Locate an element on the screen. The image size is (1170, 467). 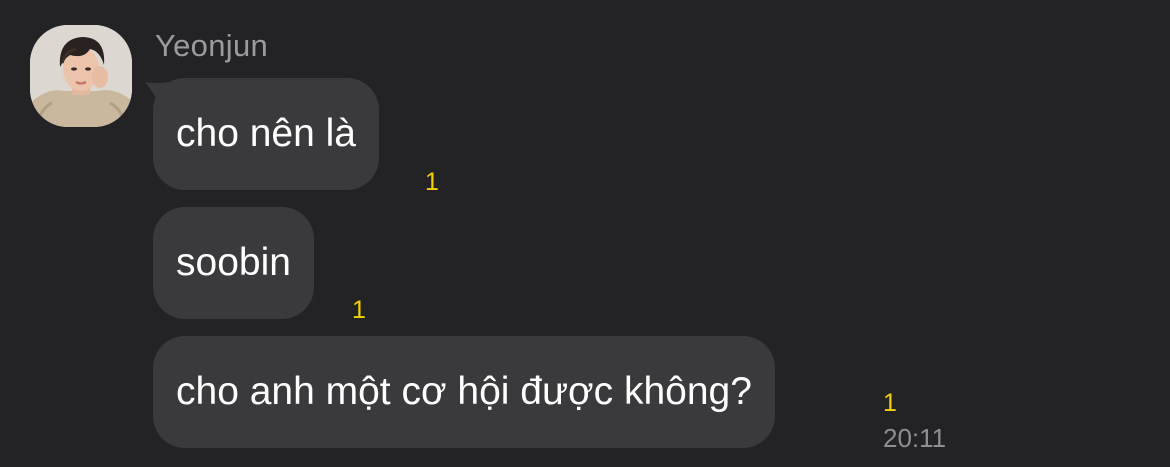
message-bubble: cho anh một cơ hội được không? is located at coordinates (464, 392).